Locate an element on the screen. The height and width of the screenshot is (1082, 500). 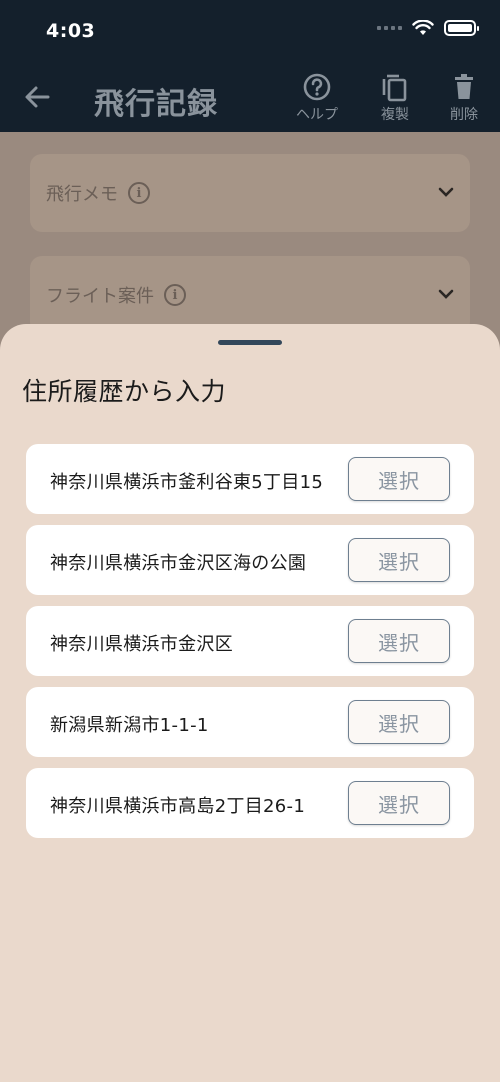
sheet-title: 住所履歴から入力 is located at coordinates (124, 391).